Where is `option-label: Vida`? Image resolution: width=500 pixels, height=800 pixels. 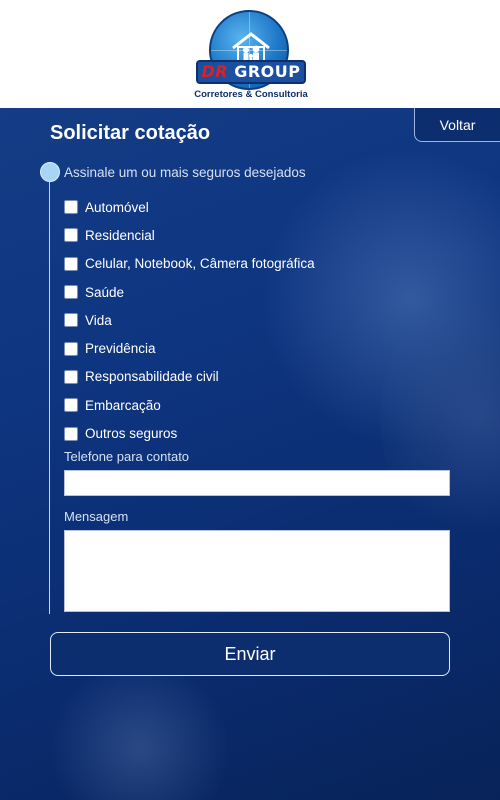
option-label: Vida is located at coordinates (98, 320).